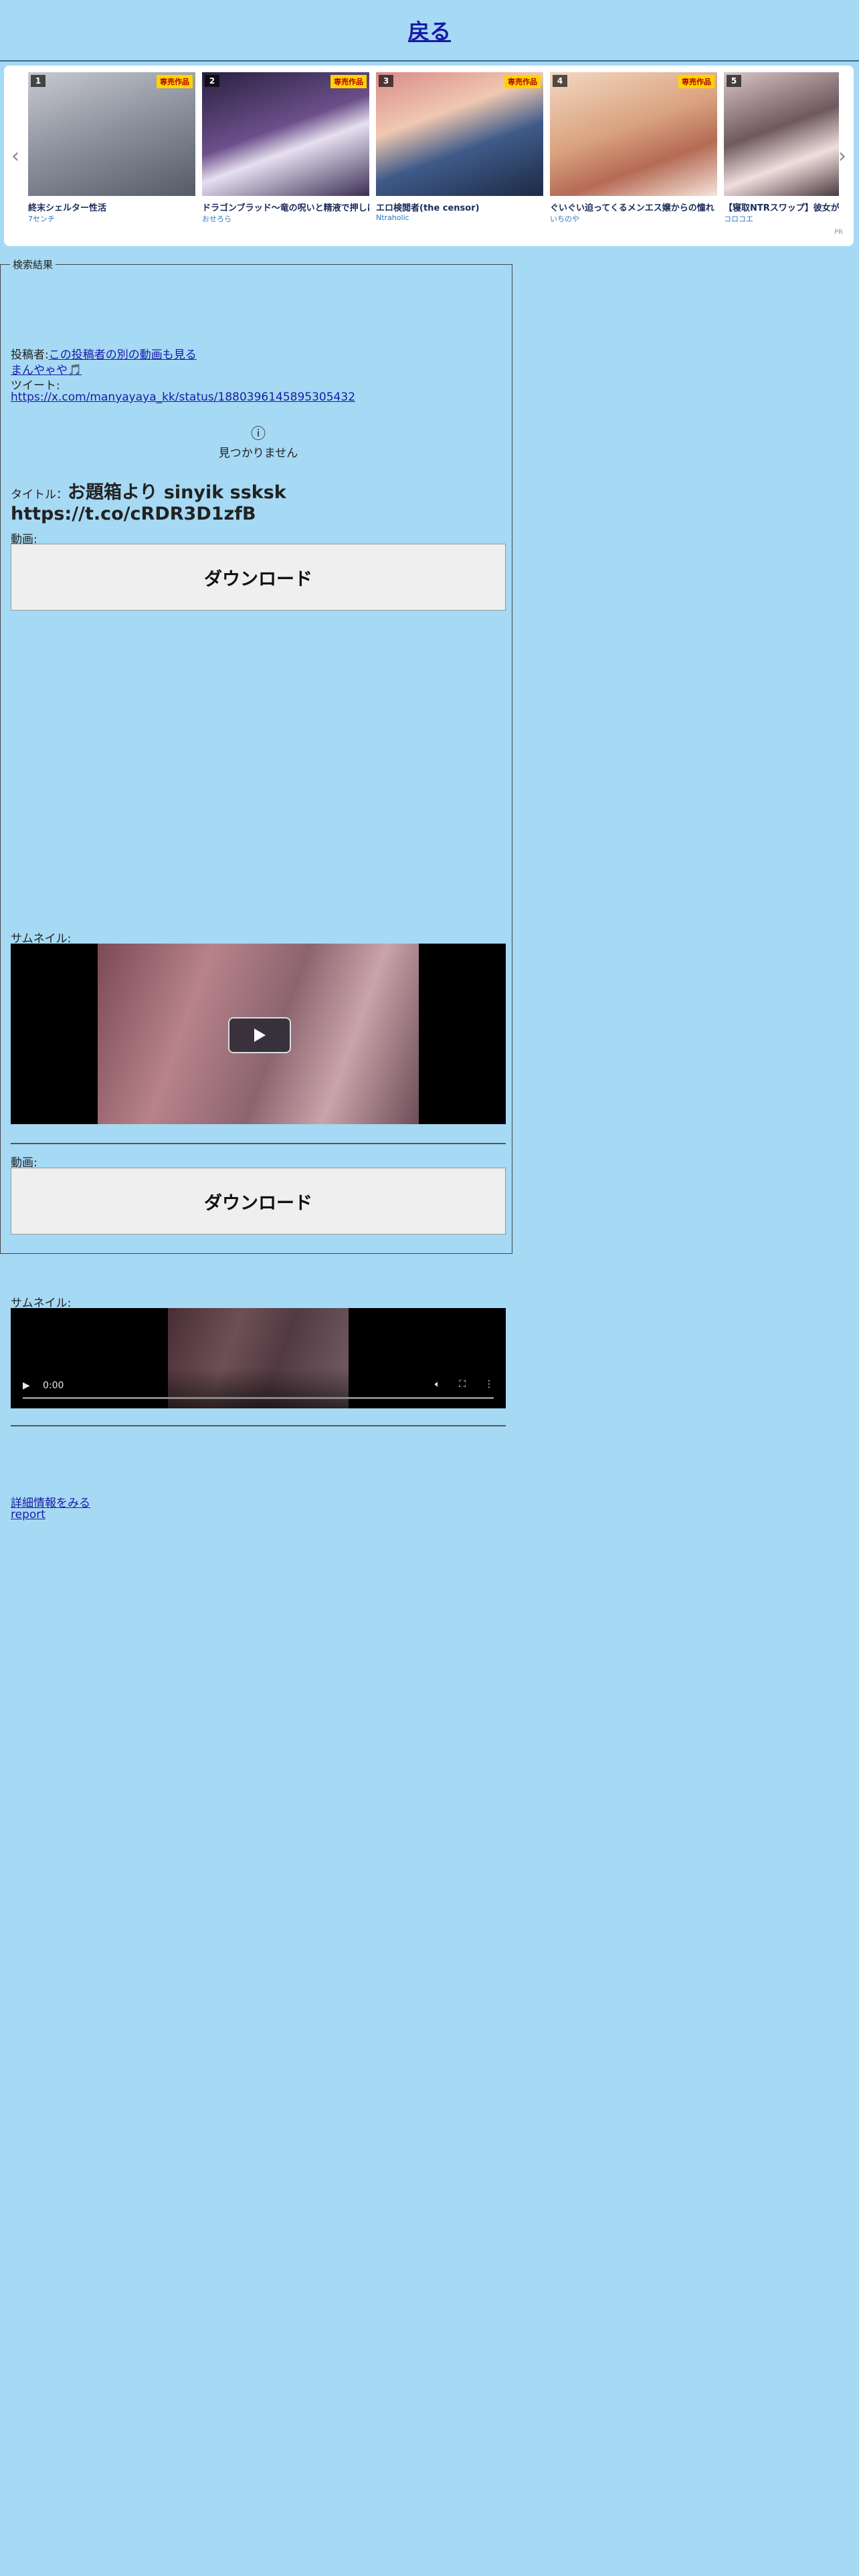 This screenshot has width=859, height=2576. What do you see at coordinates (258, 1358) in the screenshot?
I see `thumbnail-video-2: ▶ 0:00 🔈︎ ⛶ ⋮` at bounding box center [258, 1358].